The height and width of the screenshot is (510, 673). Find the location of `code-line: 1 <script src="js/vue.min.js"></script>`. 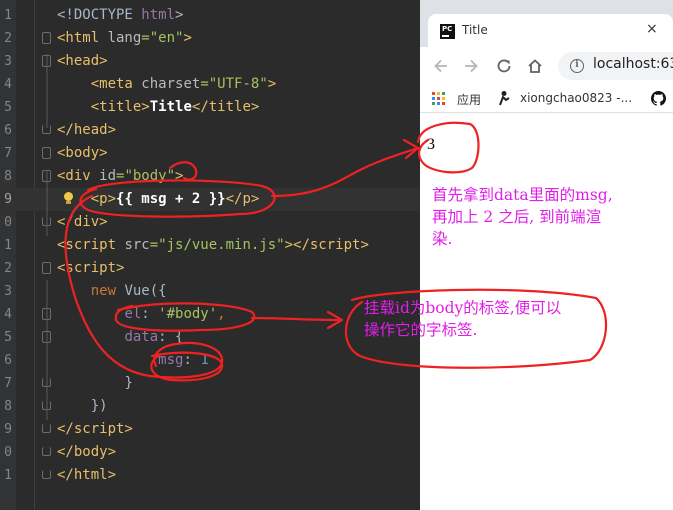

code-line: 1 <script src="js/vue.min.js"></script> is located at coordinates (210, 245).